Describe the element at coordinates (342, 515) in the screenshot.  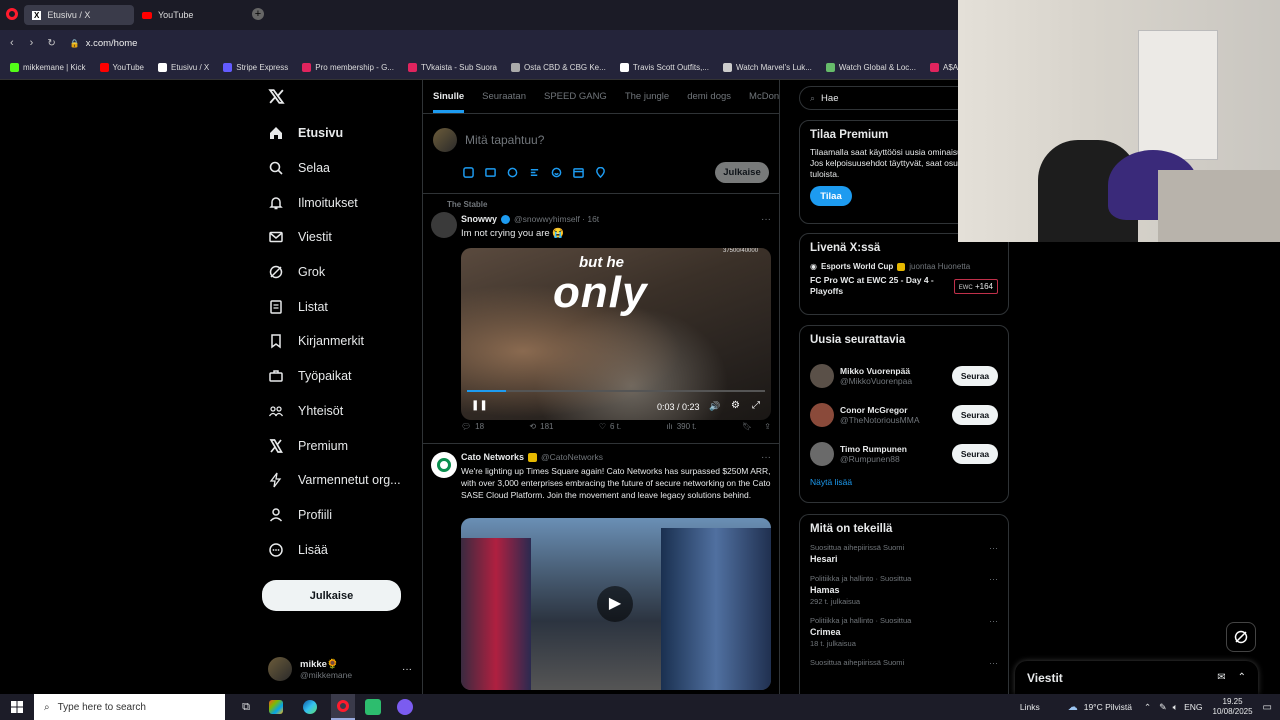
I see `nav-item-person: Profiili` at that location.